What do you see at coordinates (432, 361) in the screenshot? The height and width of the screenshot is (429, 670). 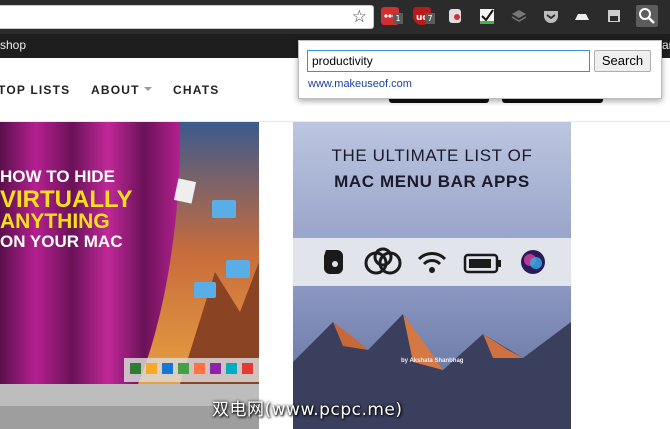 I see `cover-byline: by Akshata Shanbhag` at bounding box center [432, 361].